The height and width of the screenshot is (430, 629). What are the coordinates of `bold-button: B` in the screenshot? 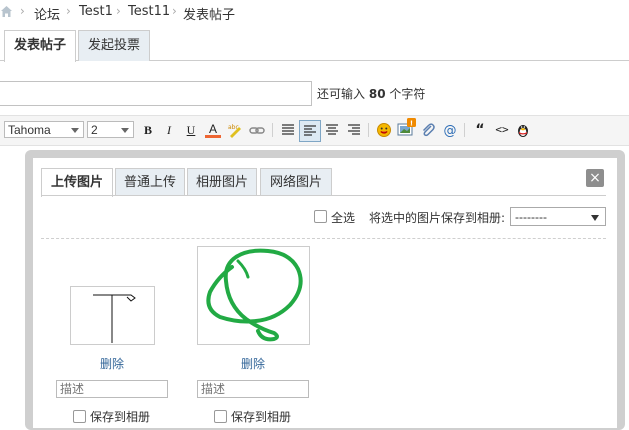 It's located at (148, 130).